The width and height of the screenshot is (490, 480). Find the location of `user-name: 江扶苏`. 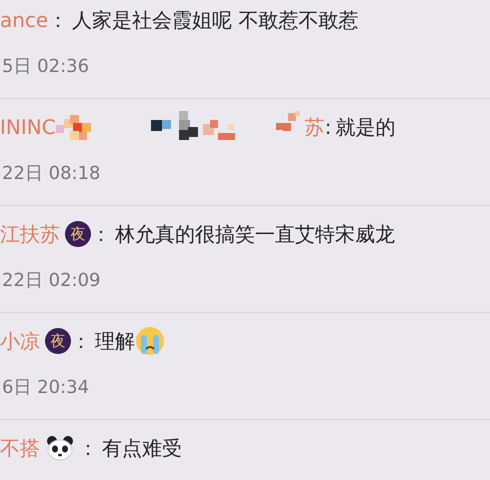

user-name: 江扶苏 is located at coordinates (30, 234).